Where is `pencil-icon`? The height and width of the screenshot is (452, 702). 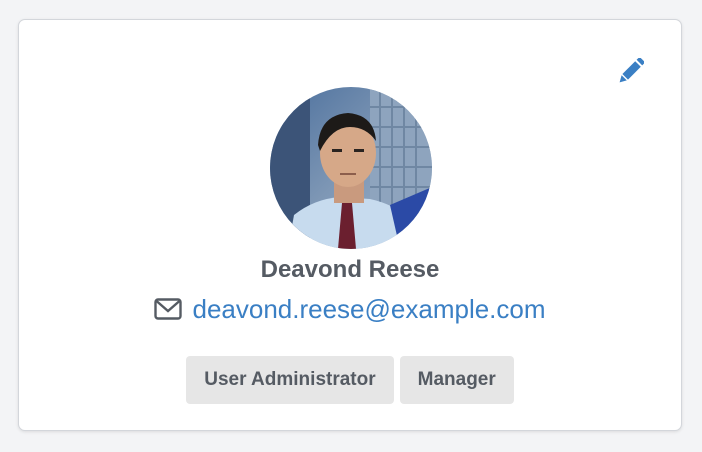 pencil-icon is located at coordinates (631, 70).